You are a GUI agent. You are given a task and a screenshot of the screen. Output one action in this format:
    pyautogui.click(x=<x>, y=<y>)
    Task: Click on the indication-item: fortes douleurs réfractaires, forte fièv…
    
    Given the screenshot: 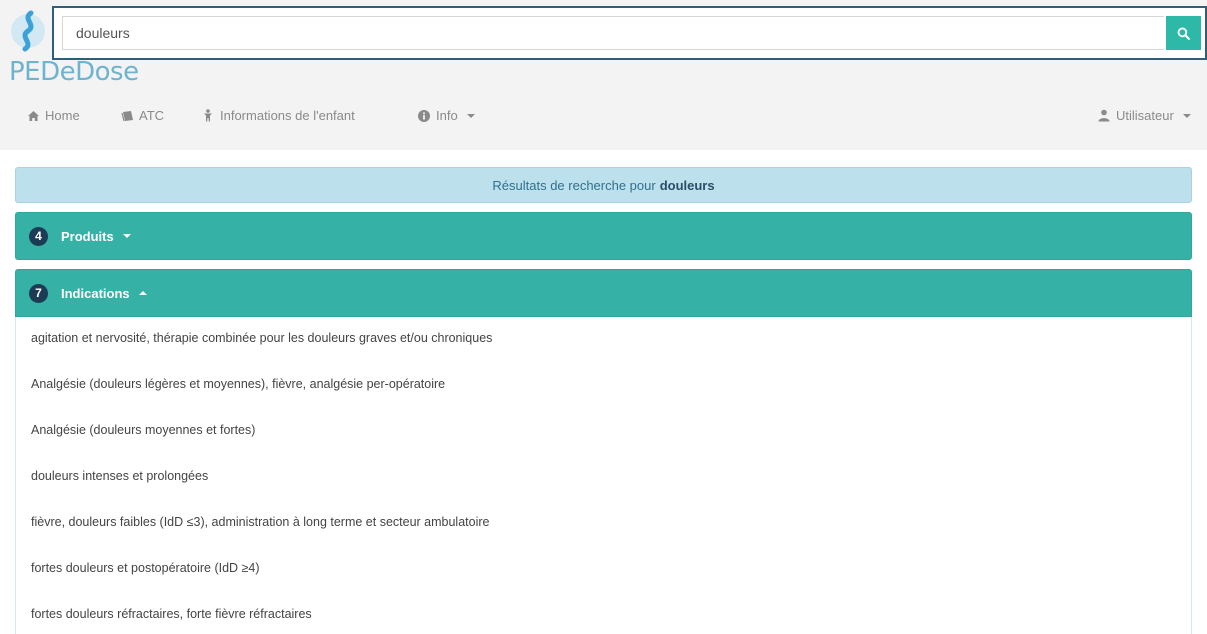 What is the action you would take?
    pyautogui.click(x=171, y=614)
    